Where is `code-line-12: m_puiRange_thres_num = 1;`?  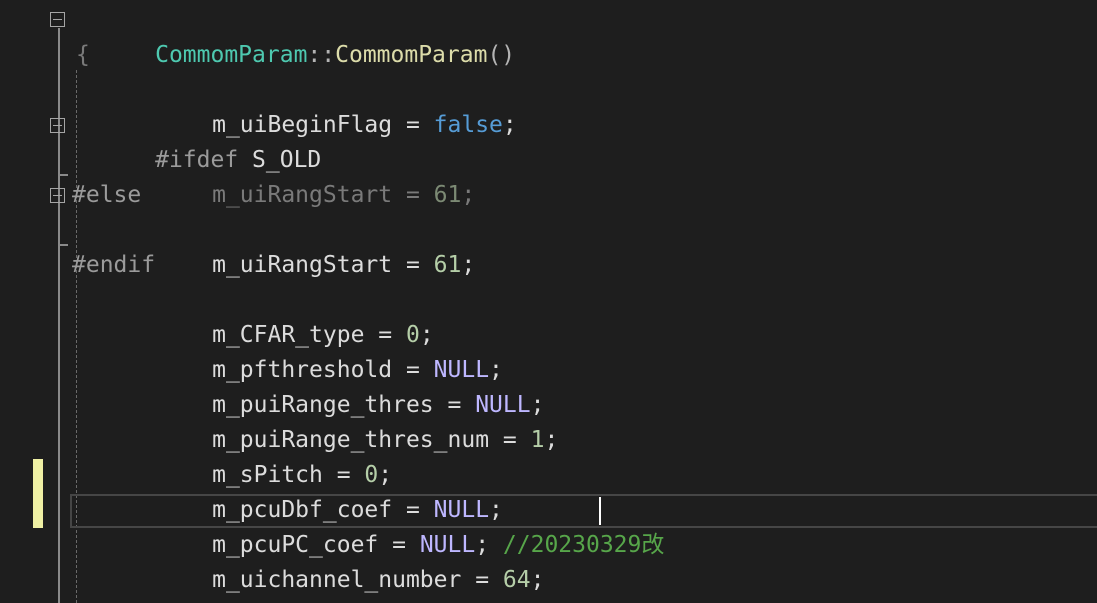
code-line-12: m_puiRange_thres_num = 1; is located at coordinates (548, 420).